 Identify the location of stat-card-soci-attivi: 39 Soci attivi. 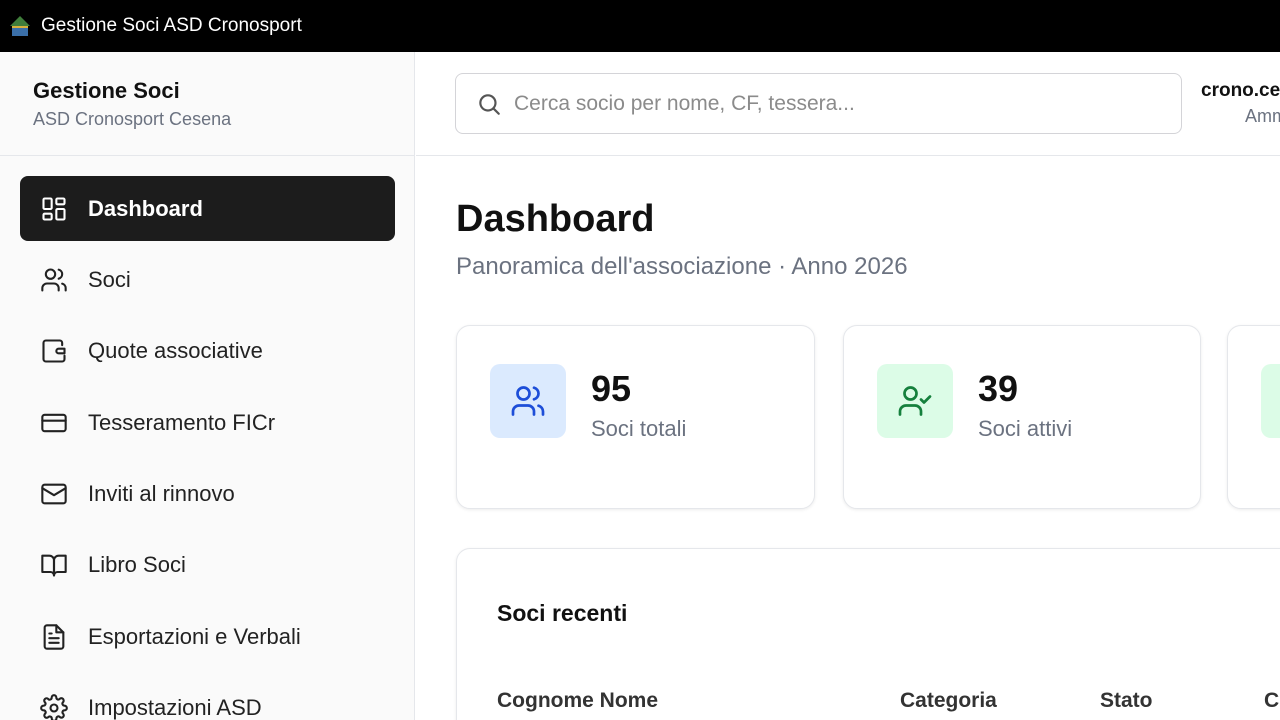
(1022, 417).